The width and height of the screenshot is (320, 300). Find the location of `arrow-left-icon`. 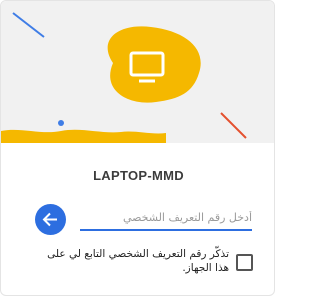

arrow-left-icon is located at coordinates (49, 219).